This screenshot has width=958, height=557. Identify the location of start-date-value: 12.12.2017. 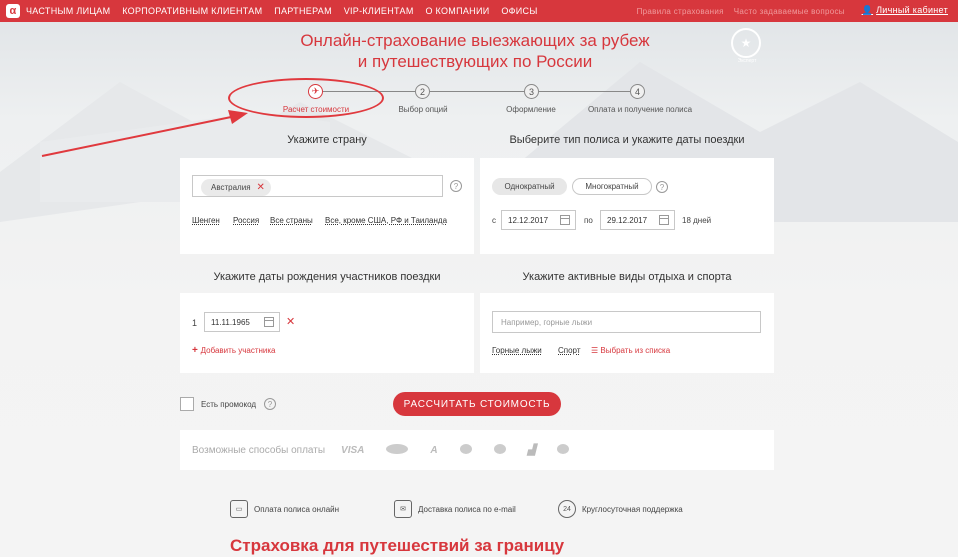
(528, 220).